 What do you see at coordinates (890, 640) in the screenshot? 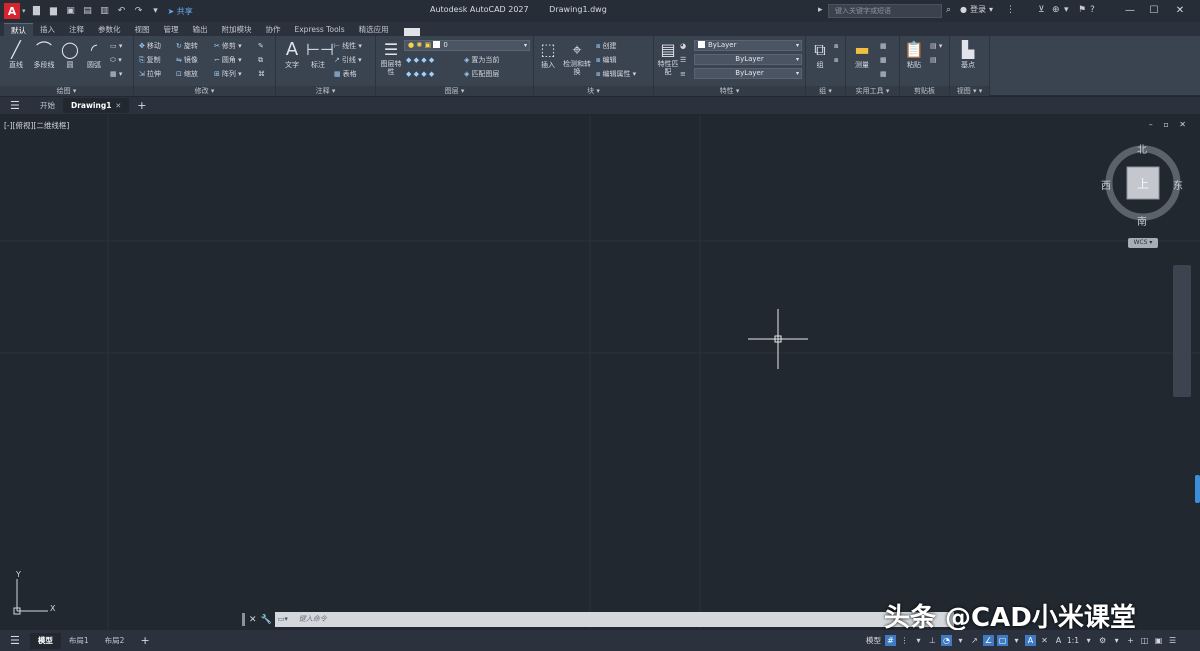
I see `grid-icon: #` at bounding box center [890, 640].